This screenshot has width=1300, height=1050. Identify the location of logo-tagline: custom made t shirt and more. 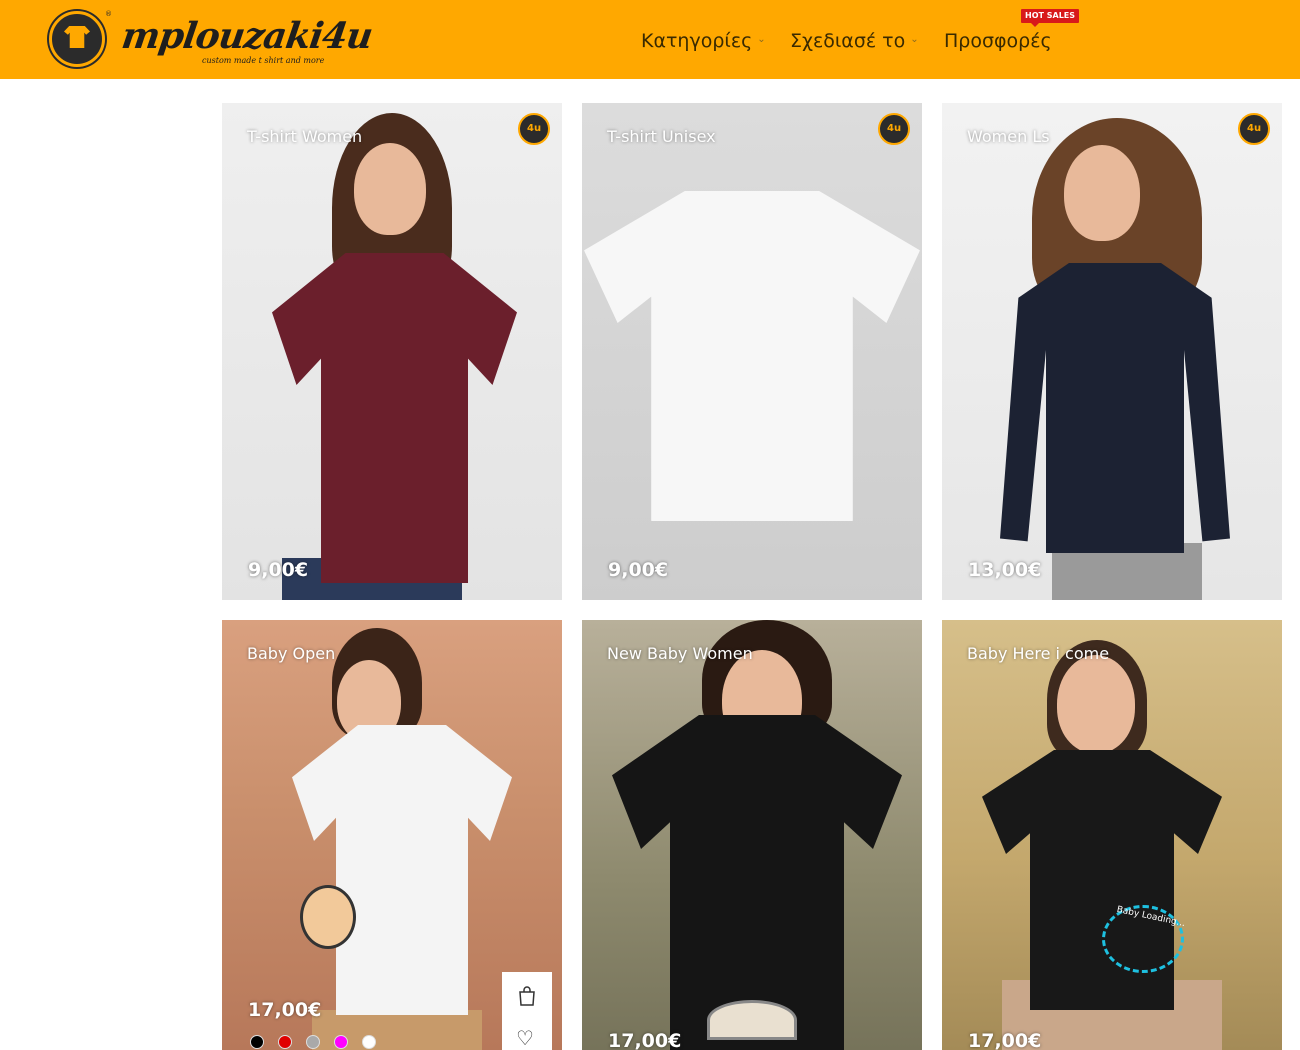
(263, 60).